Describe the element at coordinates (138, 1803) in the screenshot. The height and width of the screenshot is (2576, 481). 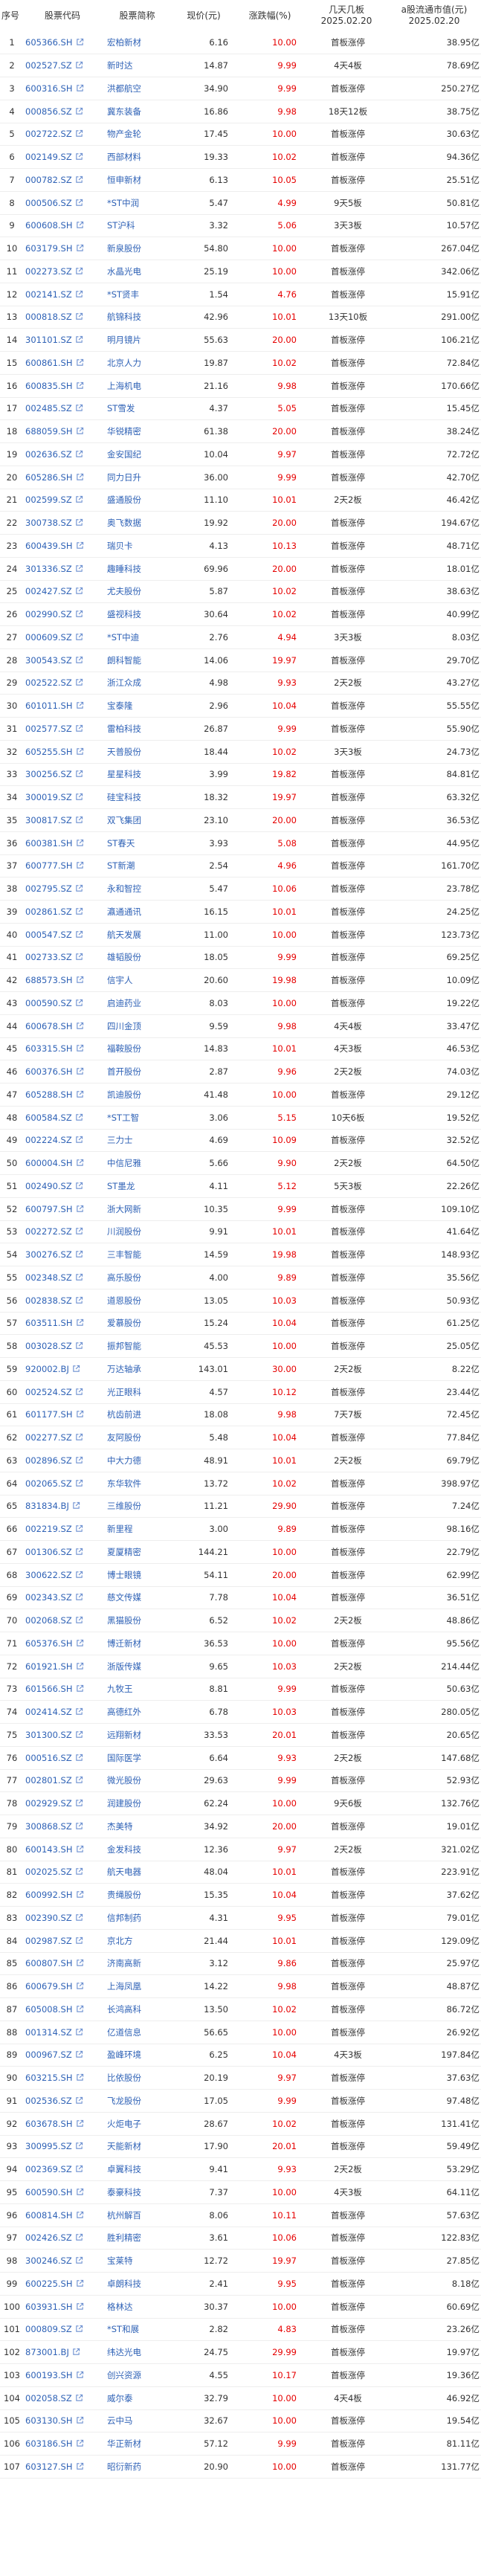
I see `row-stock-name: 润建股份` at that location.